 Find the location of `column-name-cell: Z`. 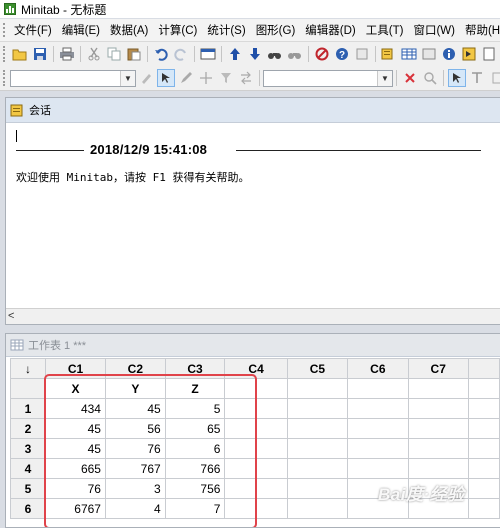

column-name-cell: Z is located at coordinates (195, 388).